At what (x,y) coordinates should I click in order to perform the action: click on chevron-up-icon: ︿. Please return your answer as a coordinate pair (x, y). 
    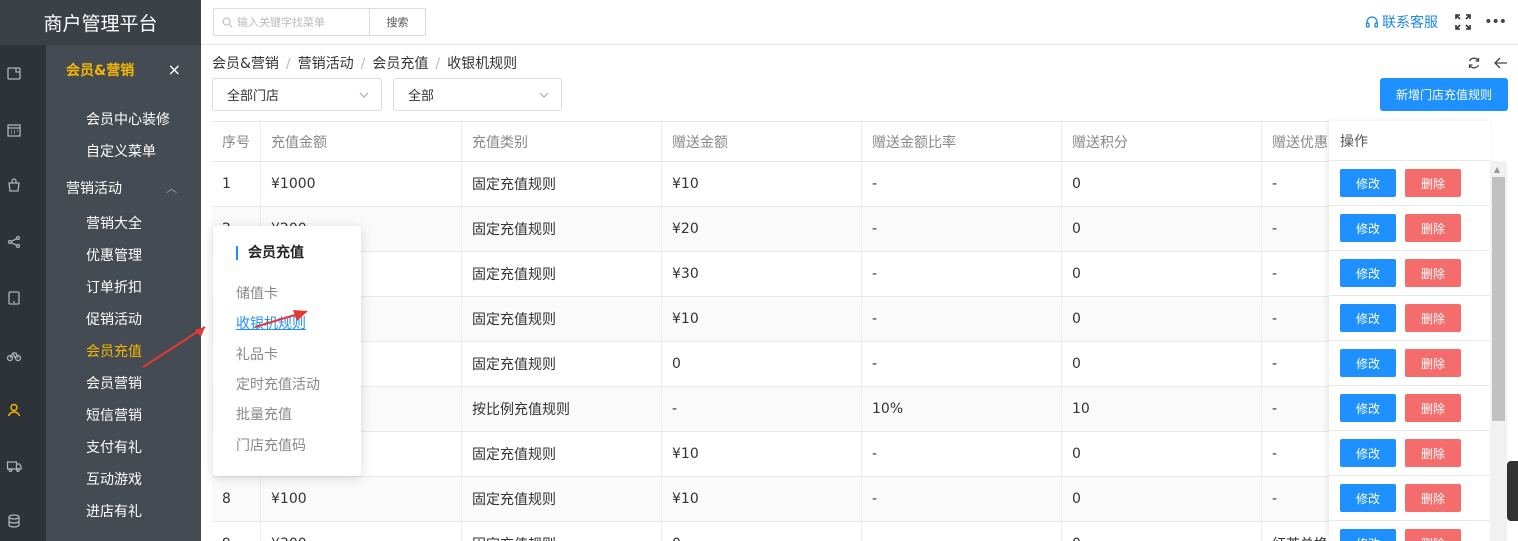
    Looking at the image, I should click on (171, 188).